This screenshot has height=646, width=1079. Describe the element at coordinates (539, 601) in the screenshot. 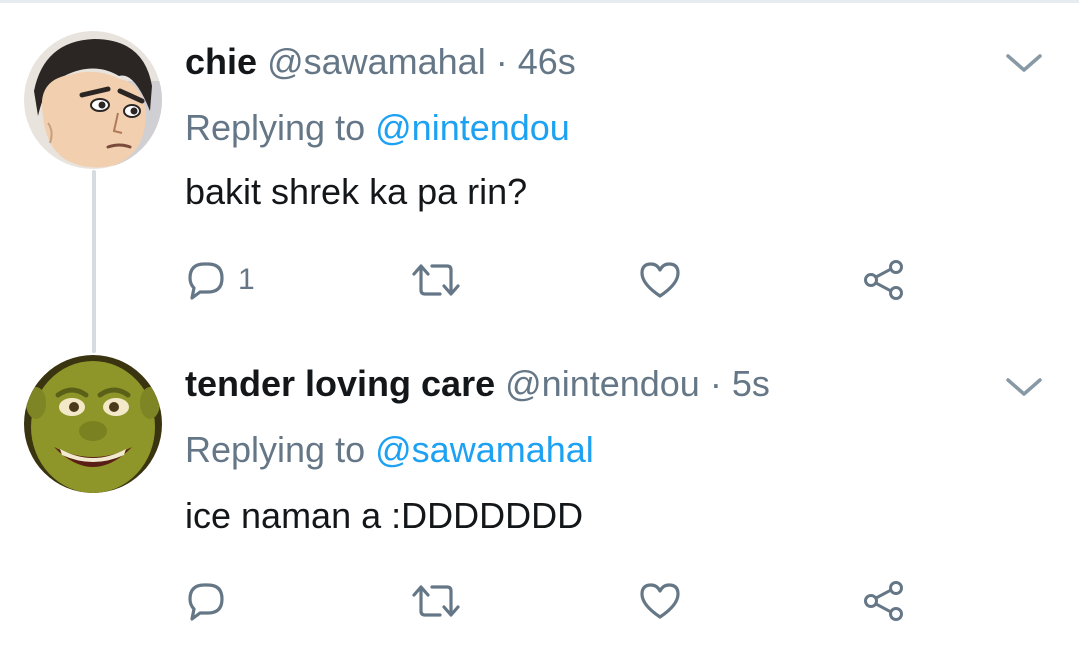

I see `tweet-actions` at that location.